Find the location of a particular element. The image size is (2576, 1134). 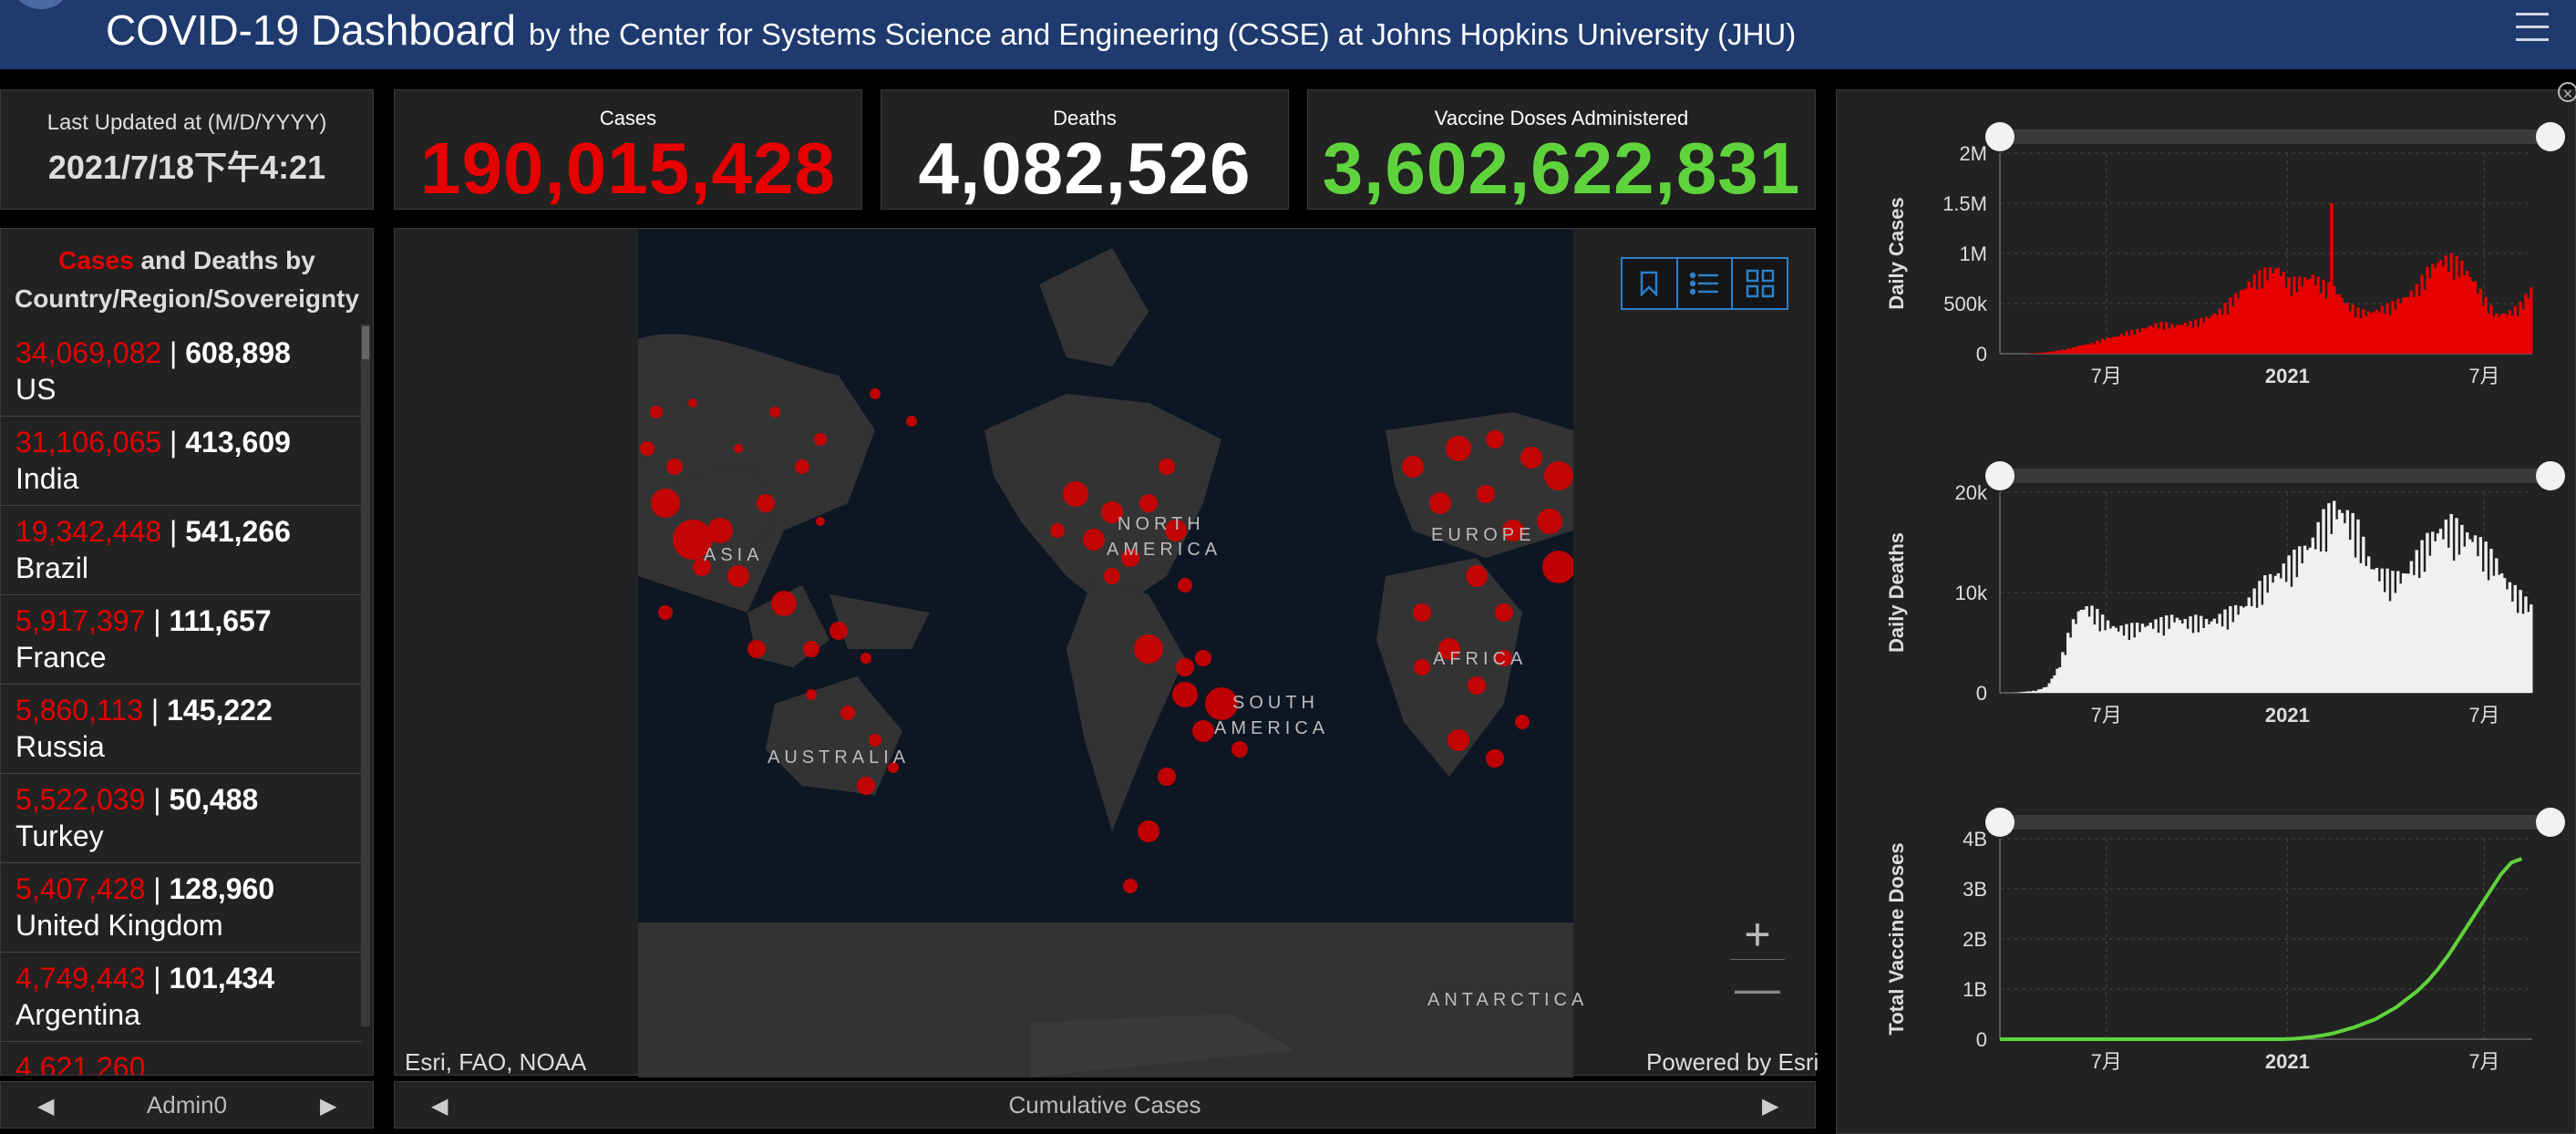

list-item: 5,522,039 | 50,488 Turkey is located at coordinates (181, 818).